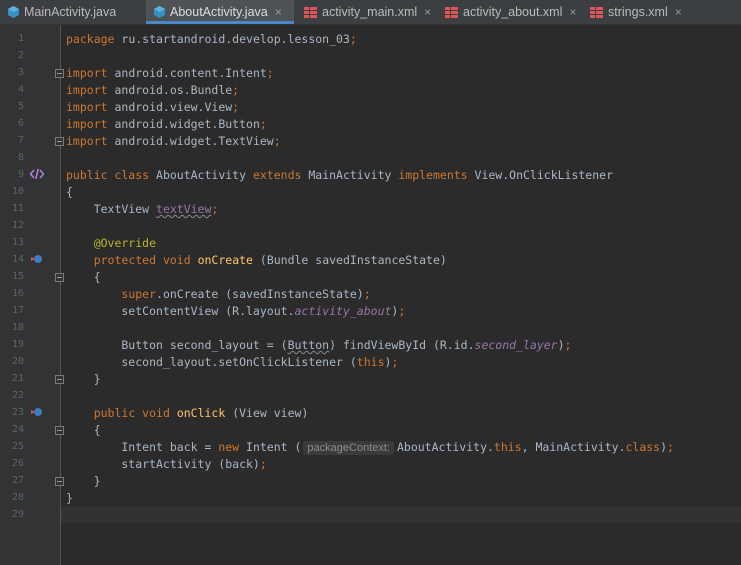  What do you see at coordinates (83, 379) in the screenshot?
I see `code-line-21: }` at bounding box center [83, 379].